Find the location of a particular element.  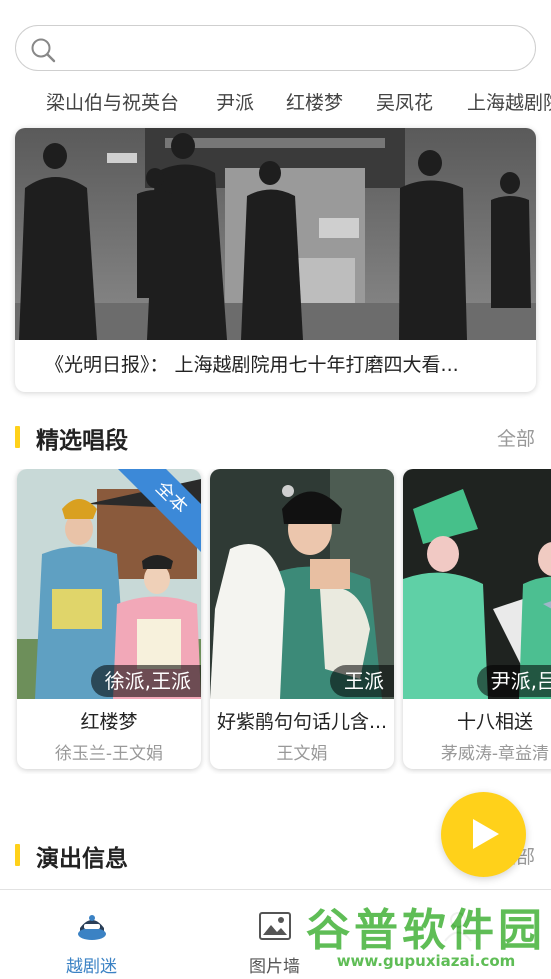

song-artist: 茅威涛-章益清 is located at coordinates (495, 754).